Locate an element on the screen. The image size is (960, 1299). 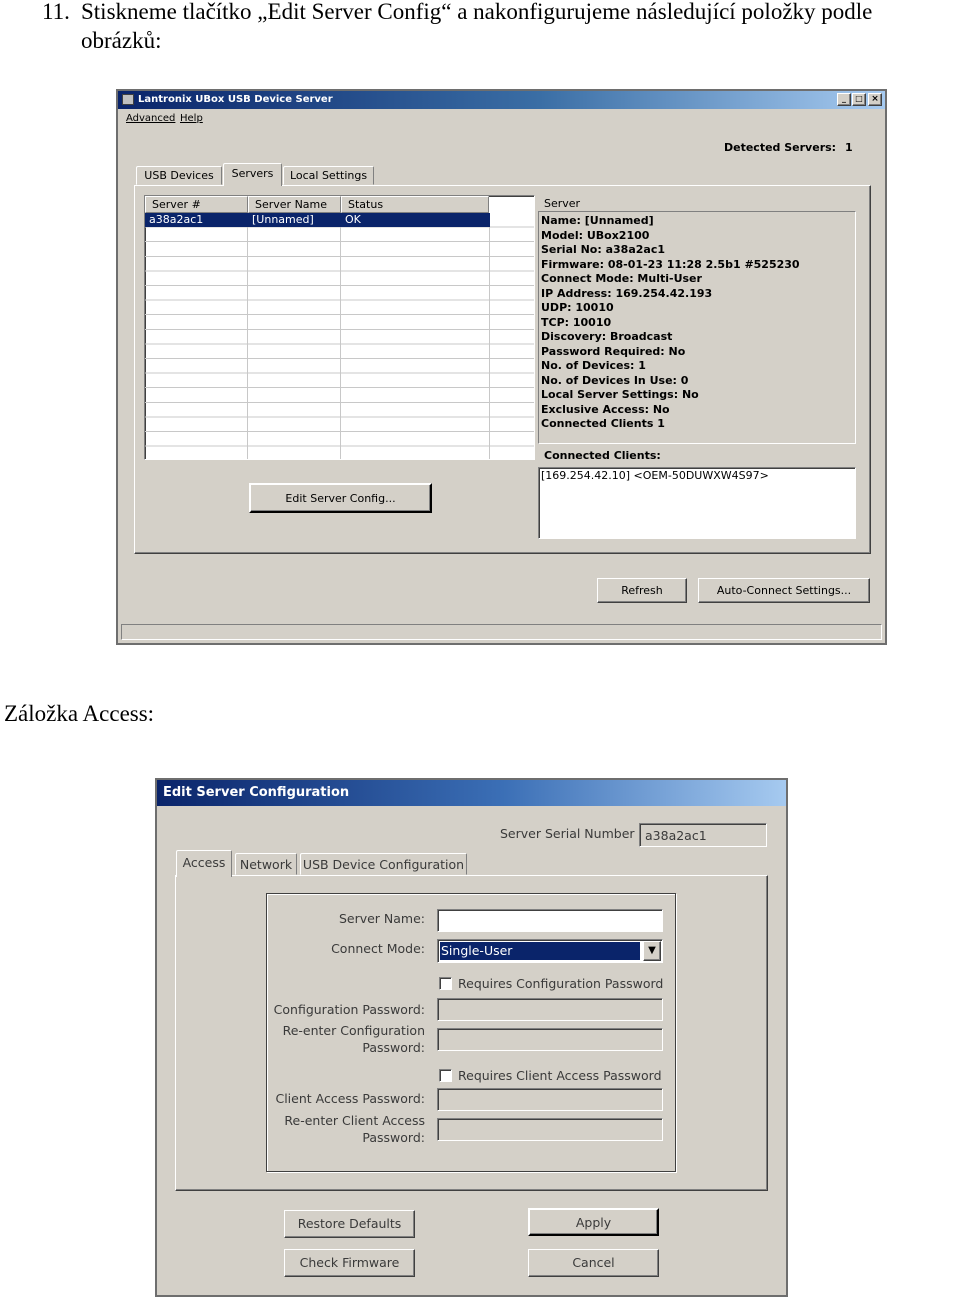
grid-lines is located at coordinates (339, 336).